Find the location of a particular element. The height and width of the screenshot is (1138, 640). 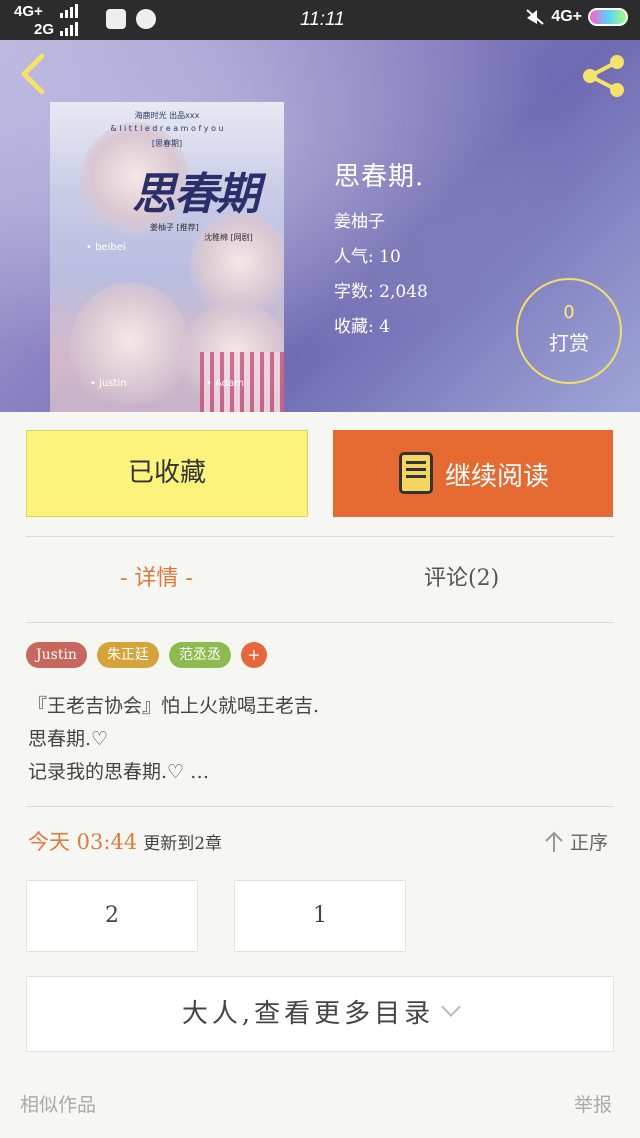

cover-label: • justin is located at coordinates (108, 383).